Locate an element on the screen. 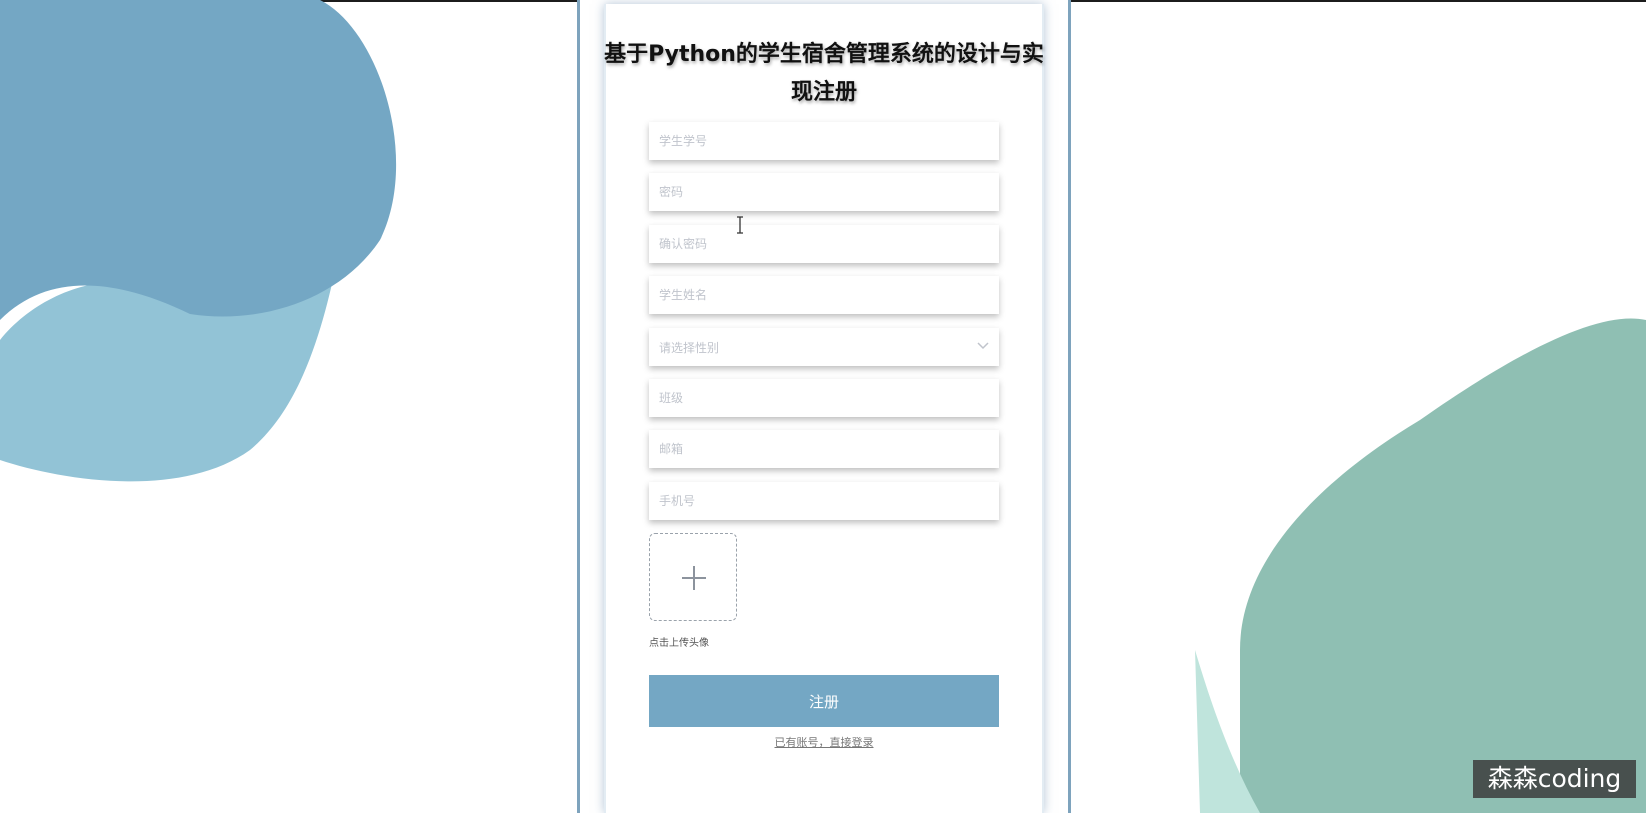 The width and height of the screenshot is (1646, 813). plus-icon is located at coordinates (694, 578).